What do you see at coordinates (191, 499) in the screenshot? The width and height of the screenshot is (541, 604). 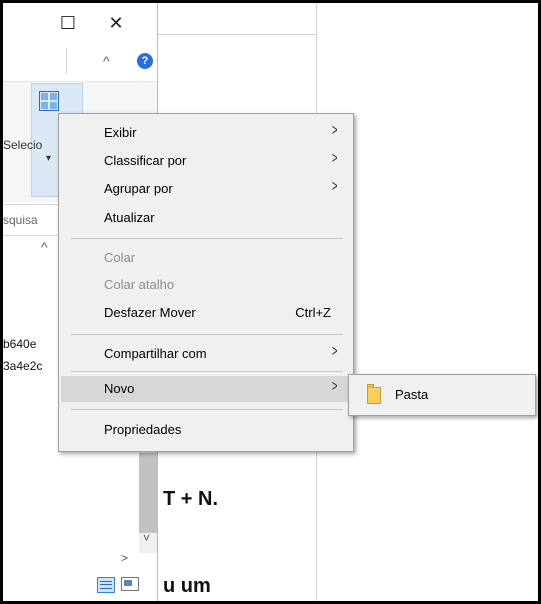 I see `document-text-line: T + N.` at bounding box center [191, 499].